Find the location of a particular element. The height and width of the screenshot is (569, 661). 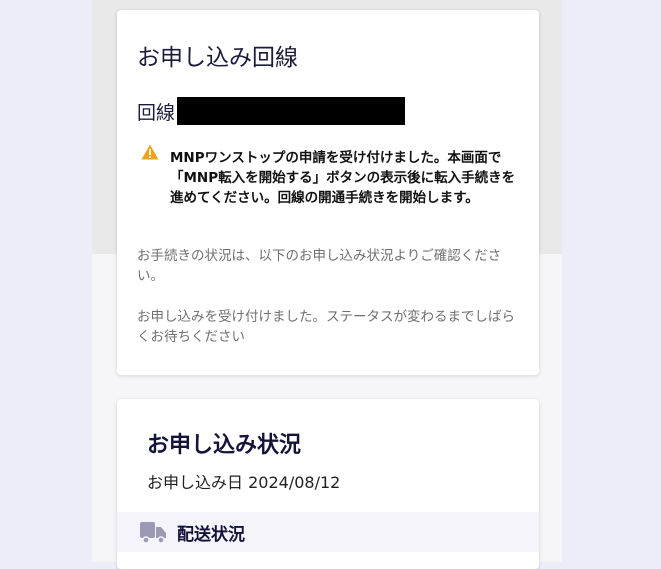

status-check-note: お手続きの状況は、以下のお申し込み状況よりご確認ください。 is located at coordinates (319, 266).